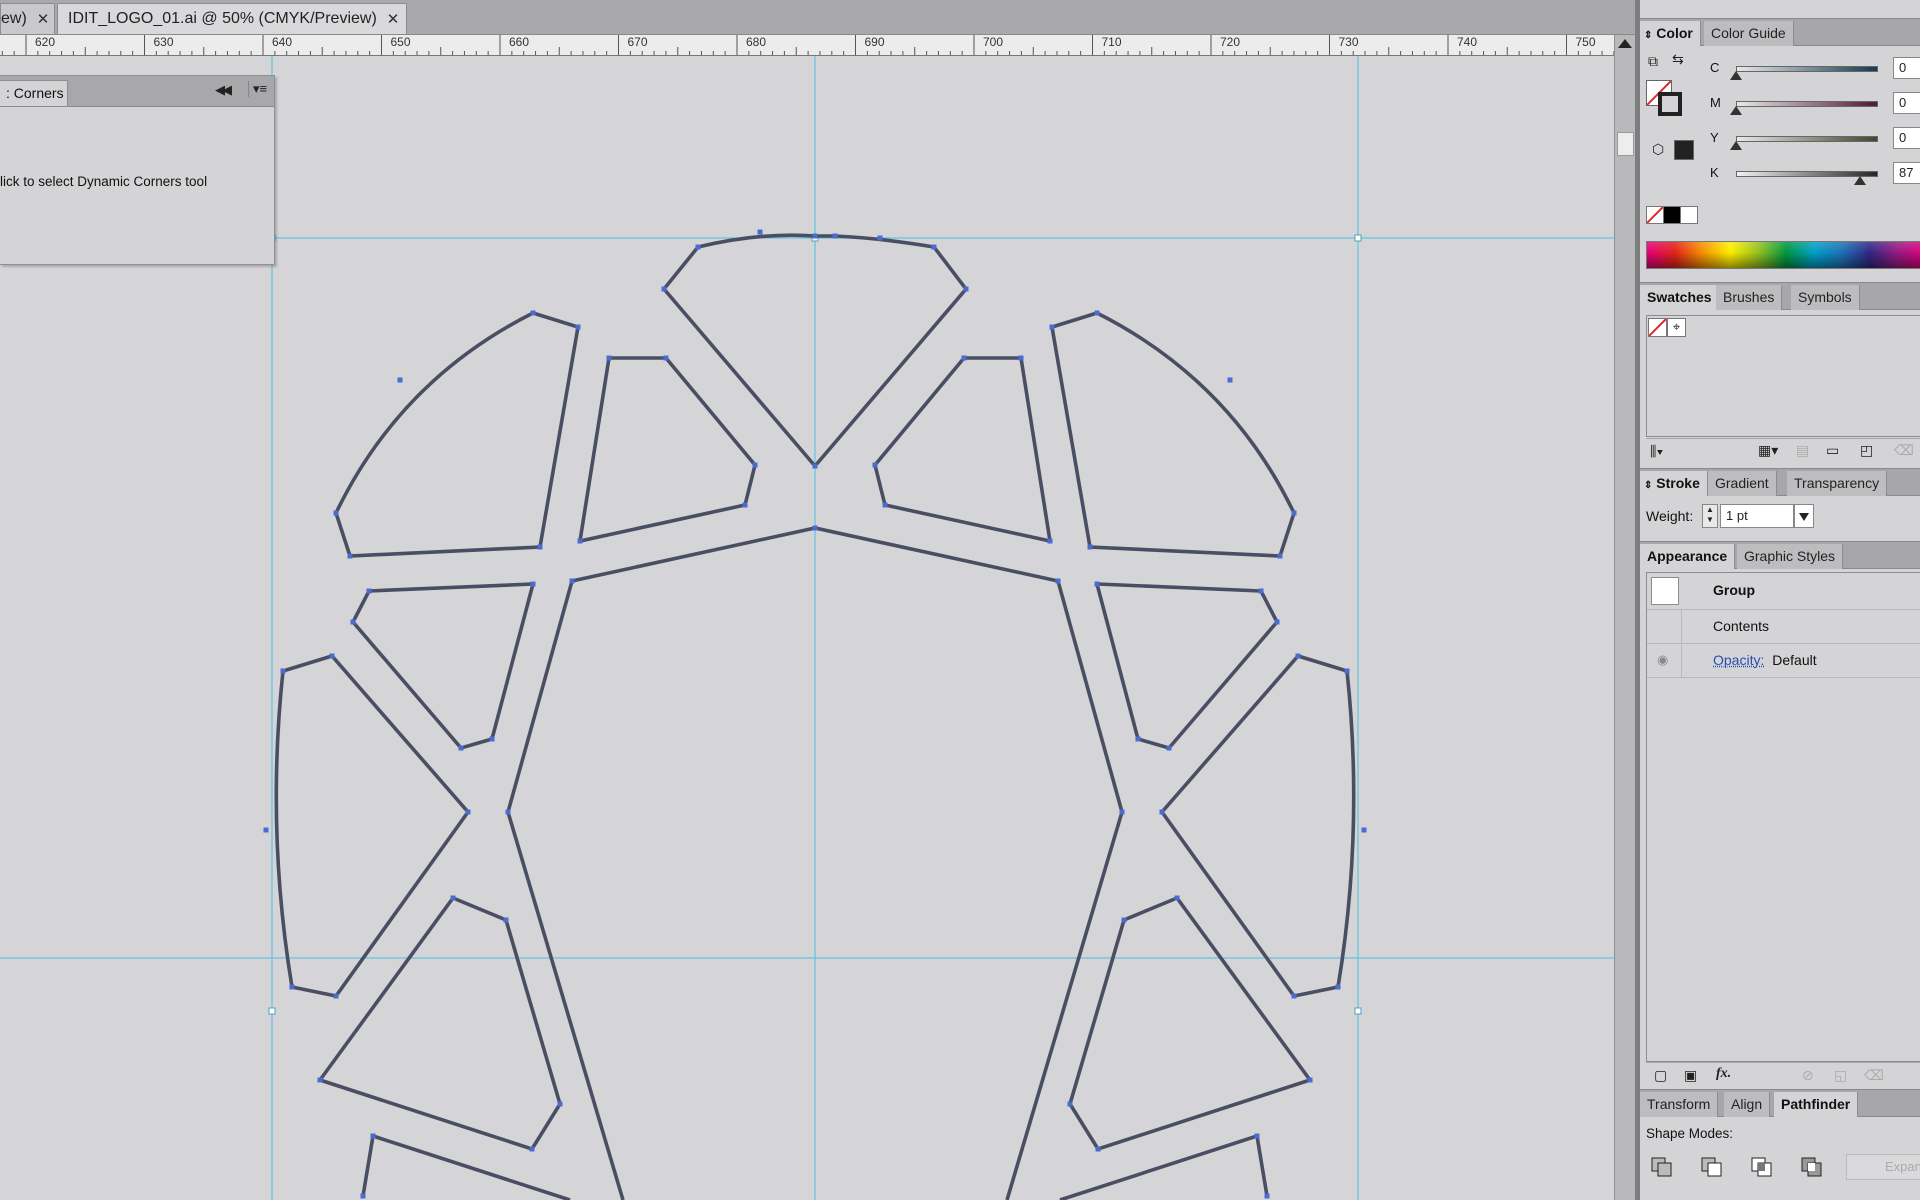  Describe the element at coordinates (1783, 376) in the screenshot. I see `swatches-list: ⌖` at that location.